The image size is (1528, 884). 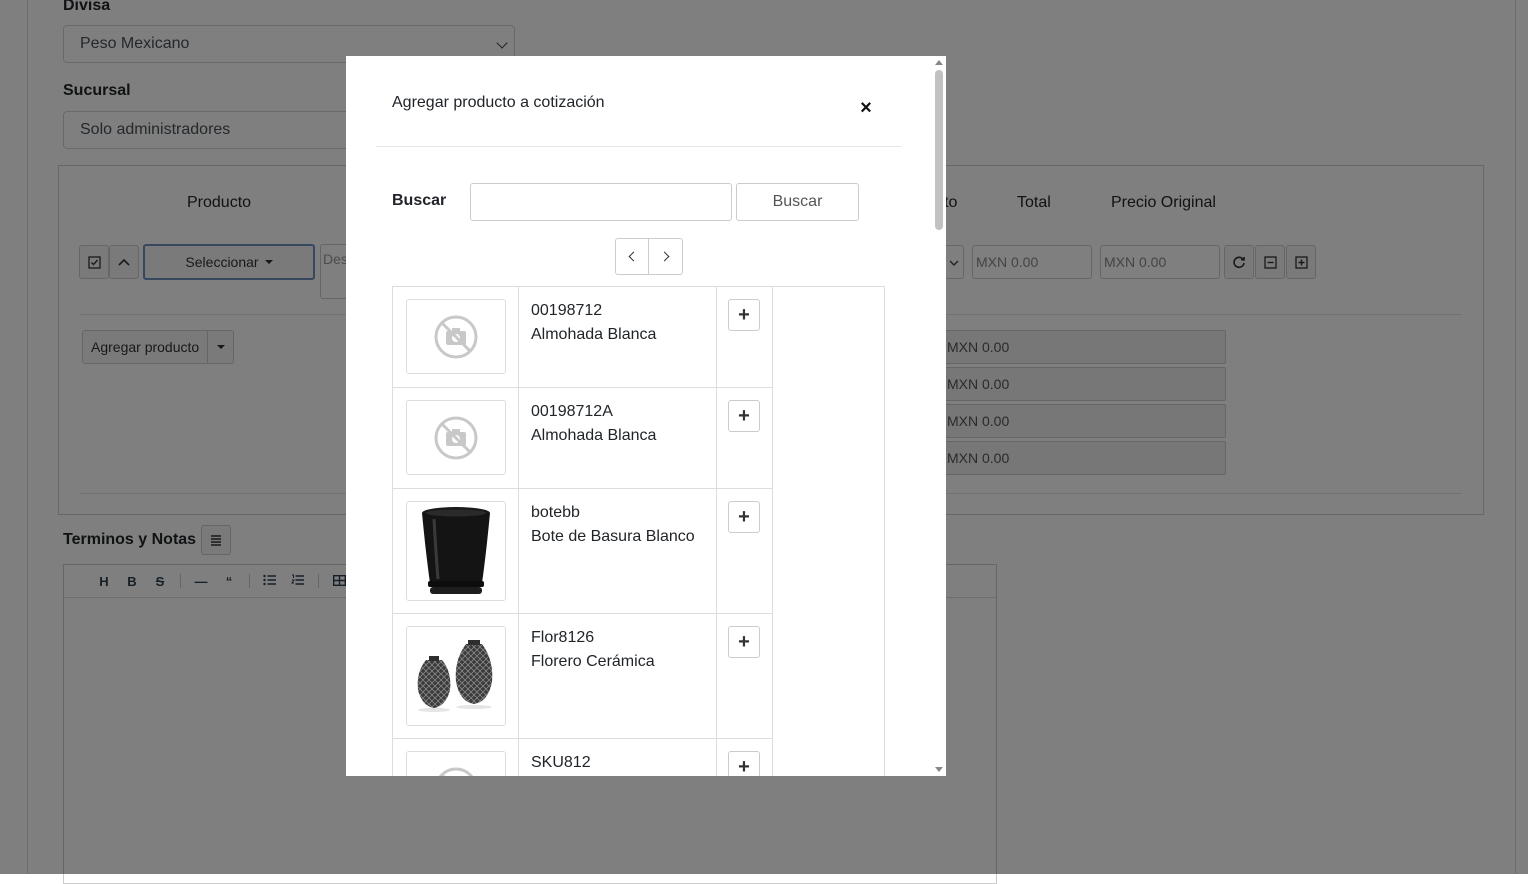 I want to click on product-sku: SKU812, so click(x=561, y=762).